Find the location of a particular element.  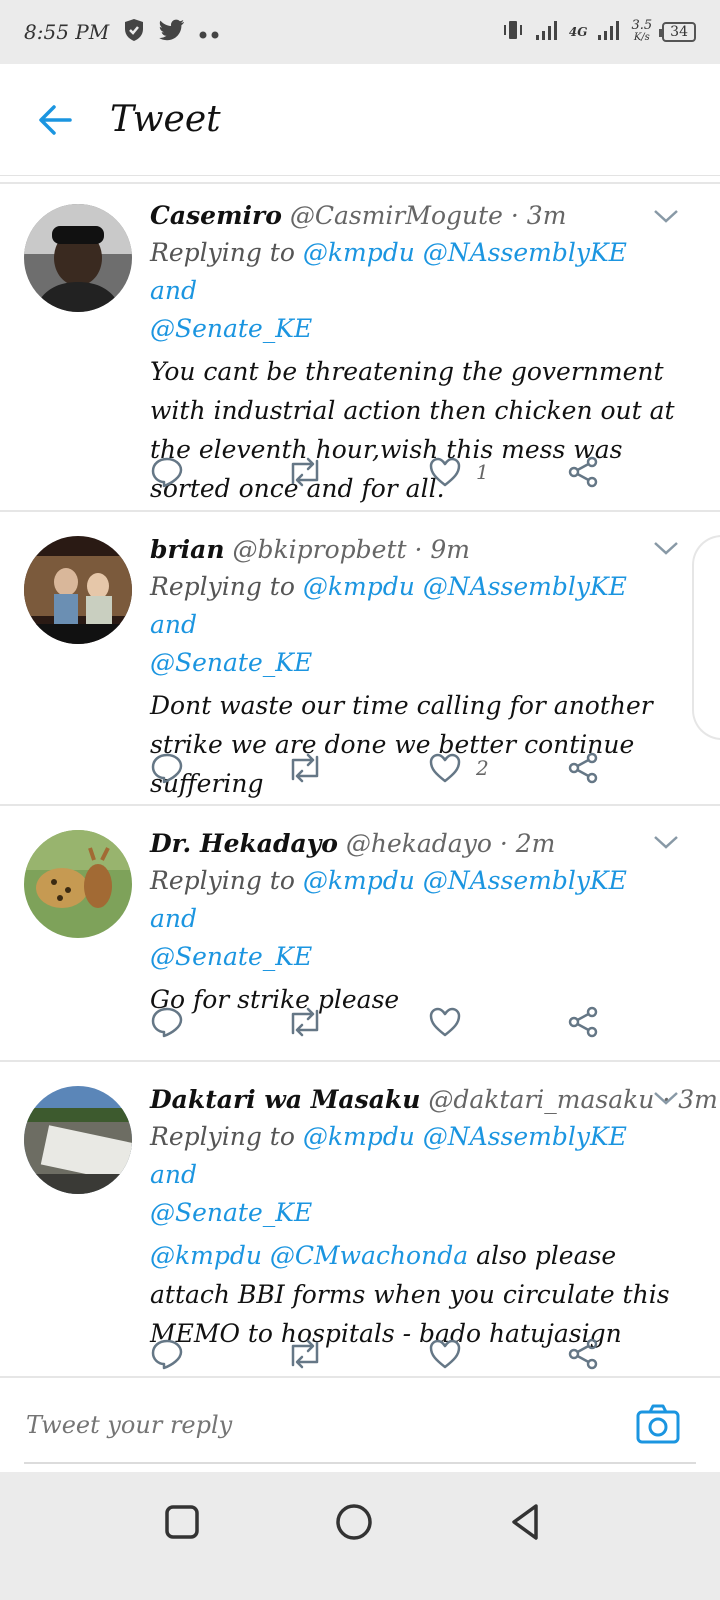

tweet-author-handle: @bkipropbett is located at coordinates (319, 549).